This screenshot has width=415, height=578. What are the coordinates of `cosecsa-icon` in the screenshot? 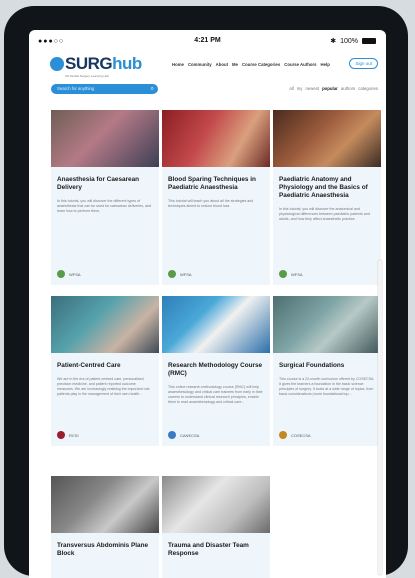 It's located at (283, 435).